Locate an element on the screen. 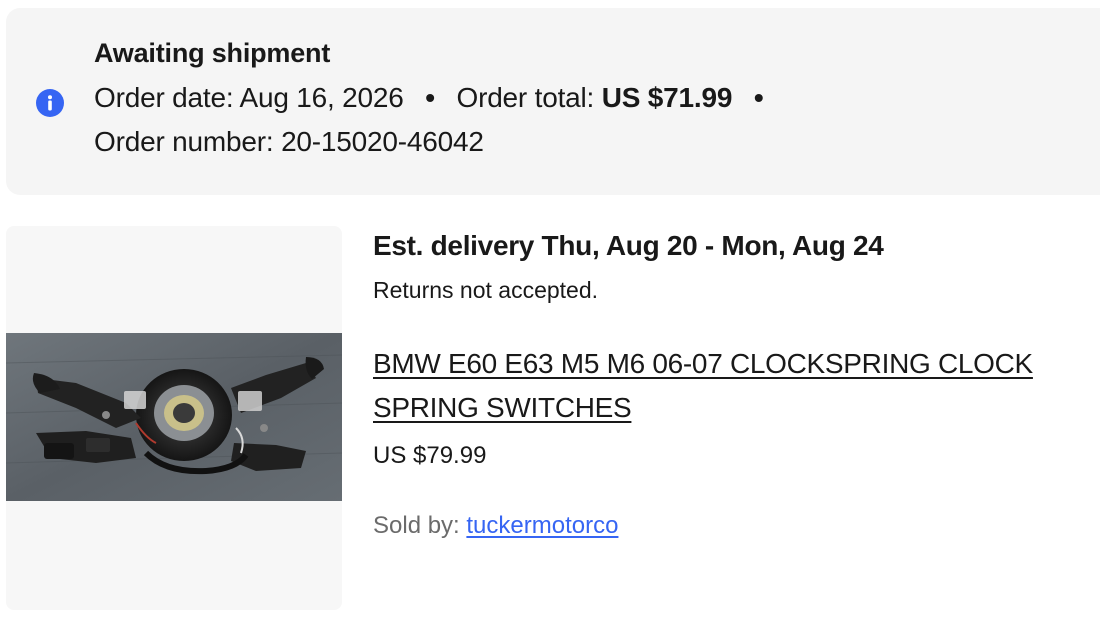  order-total-value: US $71.99 is located at coordinates (667, 97).